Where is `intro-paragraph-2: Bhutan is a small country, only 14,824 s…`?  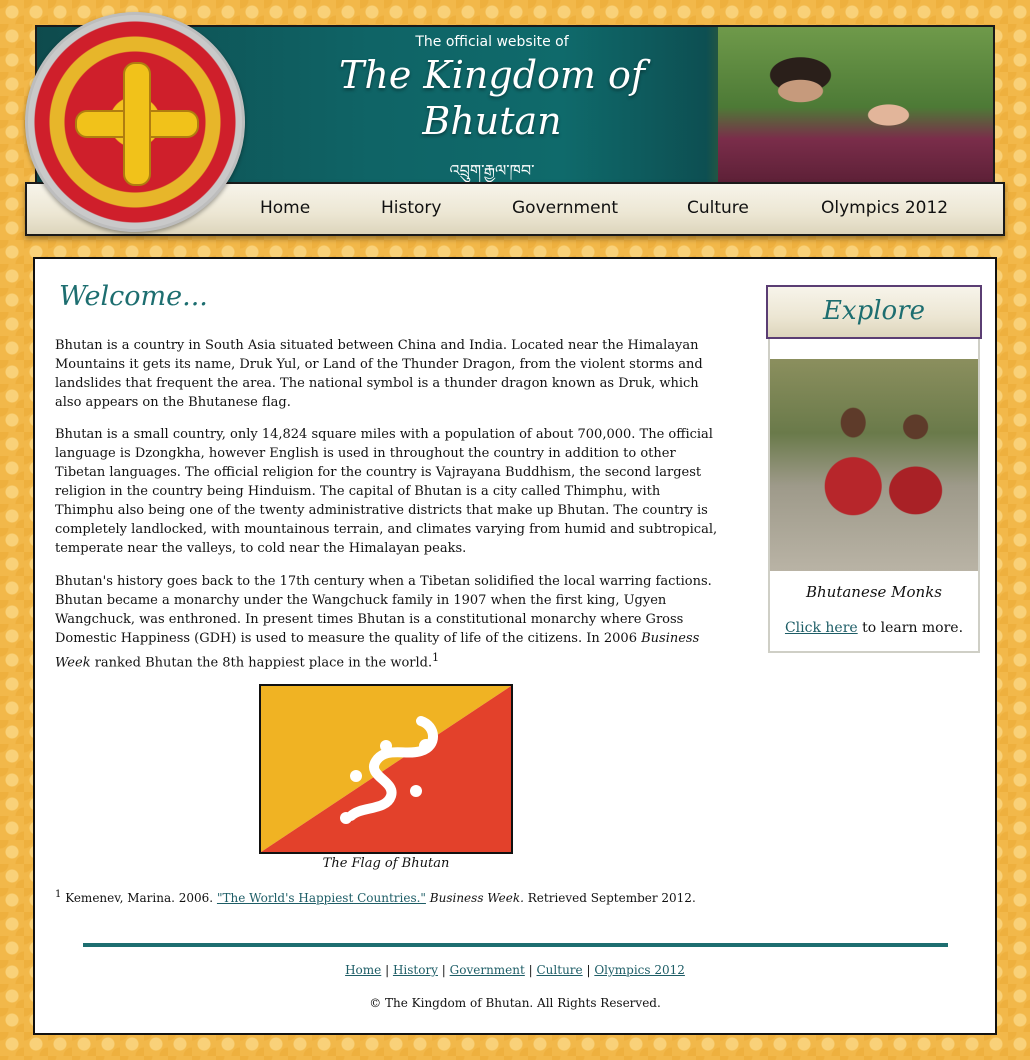 intro-paragraph-2: Bhutan is a small country, only 14,824 s… is located at coordinates (386, 491).